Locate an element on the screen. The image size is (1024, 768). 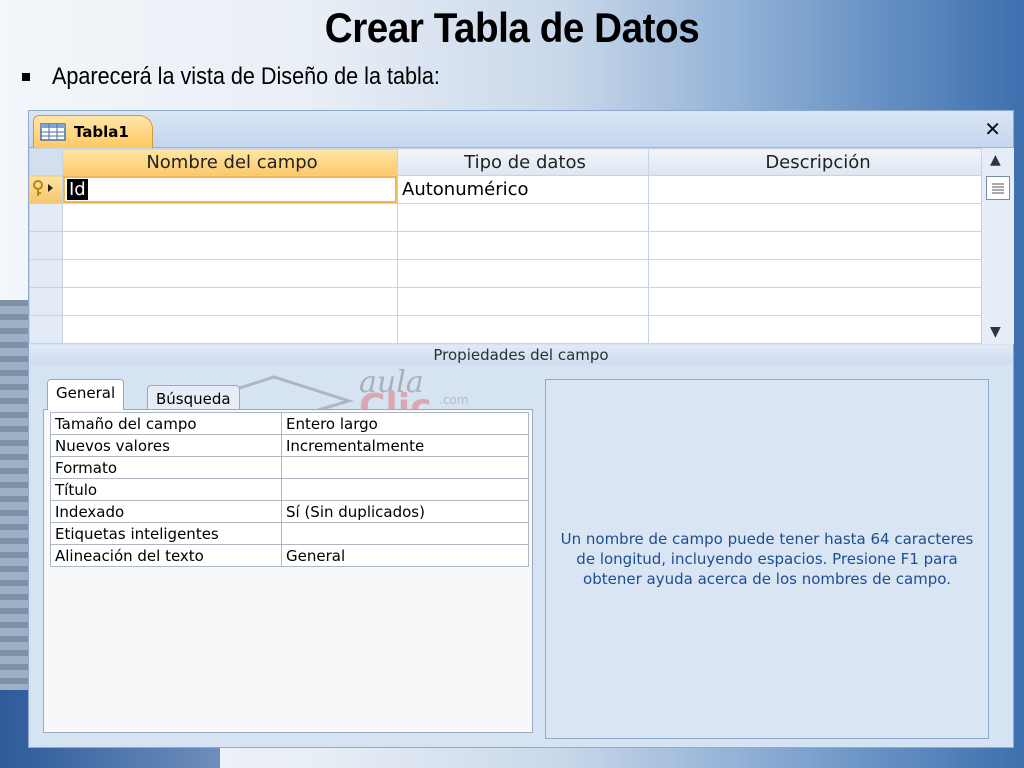
property-row: Etiquetas inteligentes is located at coordinates (289, 533).